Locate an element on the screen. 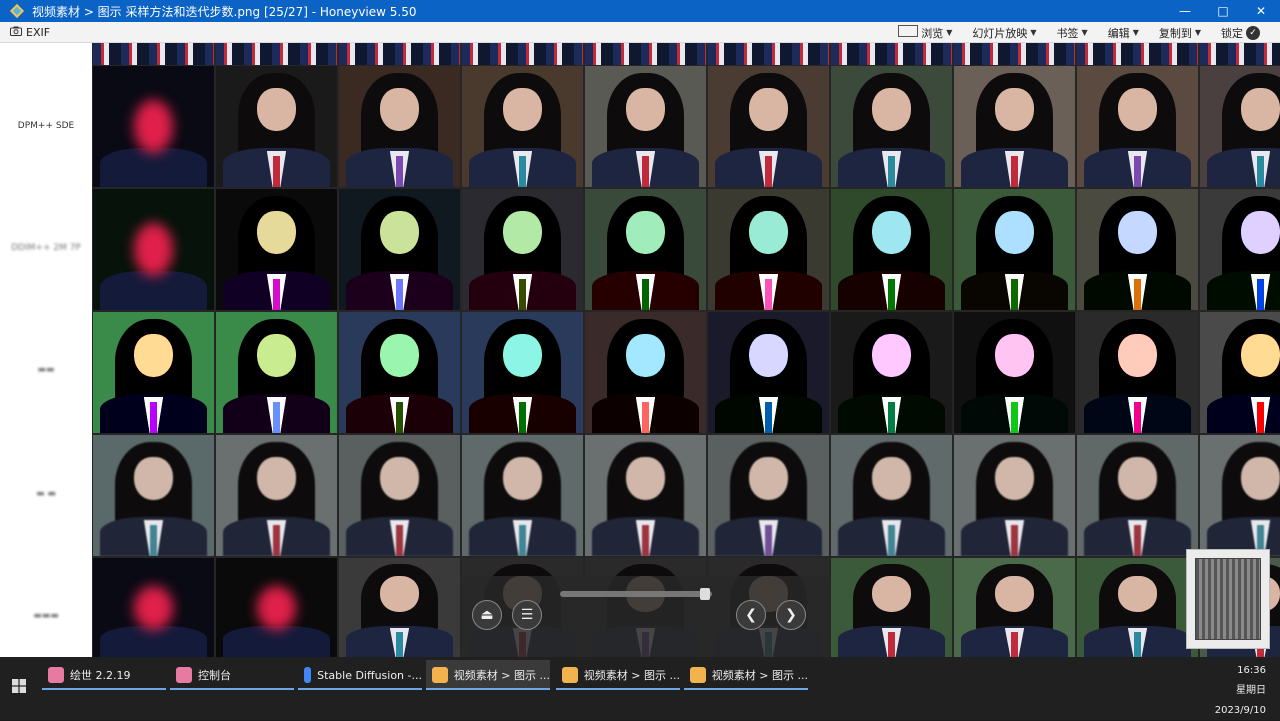  lock-button: 锁定 ✓ is located at coordinates (1240, 32).